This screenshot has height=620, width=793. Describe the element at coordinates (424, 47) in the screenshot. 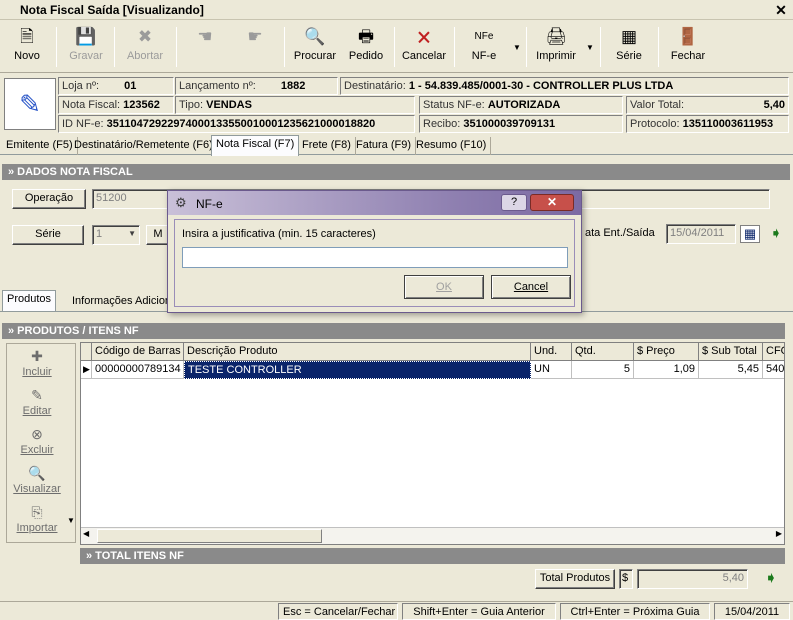

I see `cancelar-button: 🗙 Cancelar` at that location.